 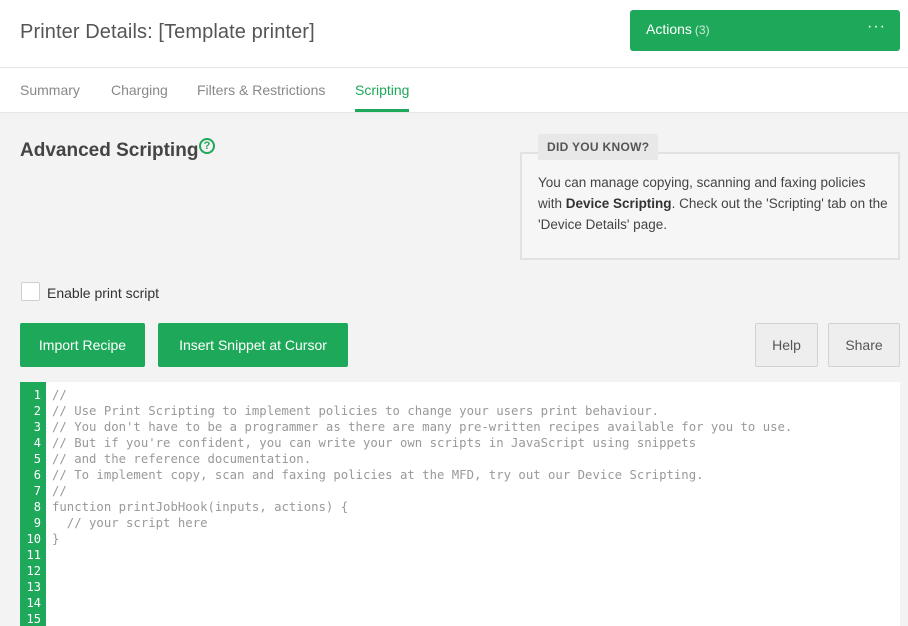 I want to click on line-number: 15, so click(x=33, y=619).